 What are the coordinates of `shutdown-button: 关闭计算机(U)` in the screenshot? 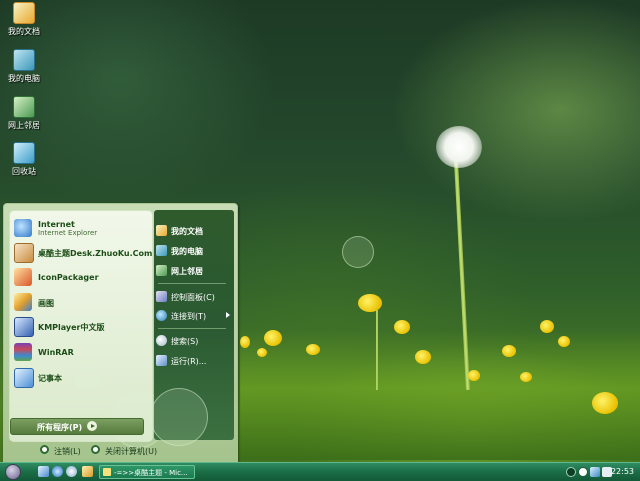 It's located at (126, 451).